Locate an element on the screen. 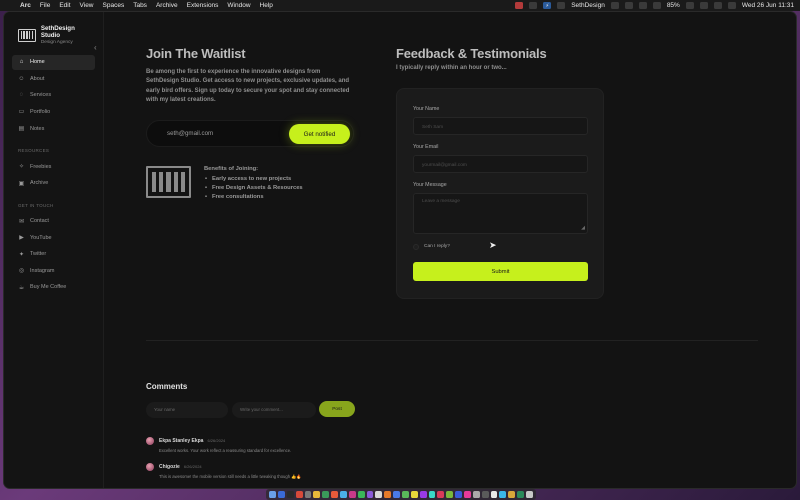 The width and height of the screenshot is (800, 500). tray-spotify-icon is located at coordinates (533, 5).